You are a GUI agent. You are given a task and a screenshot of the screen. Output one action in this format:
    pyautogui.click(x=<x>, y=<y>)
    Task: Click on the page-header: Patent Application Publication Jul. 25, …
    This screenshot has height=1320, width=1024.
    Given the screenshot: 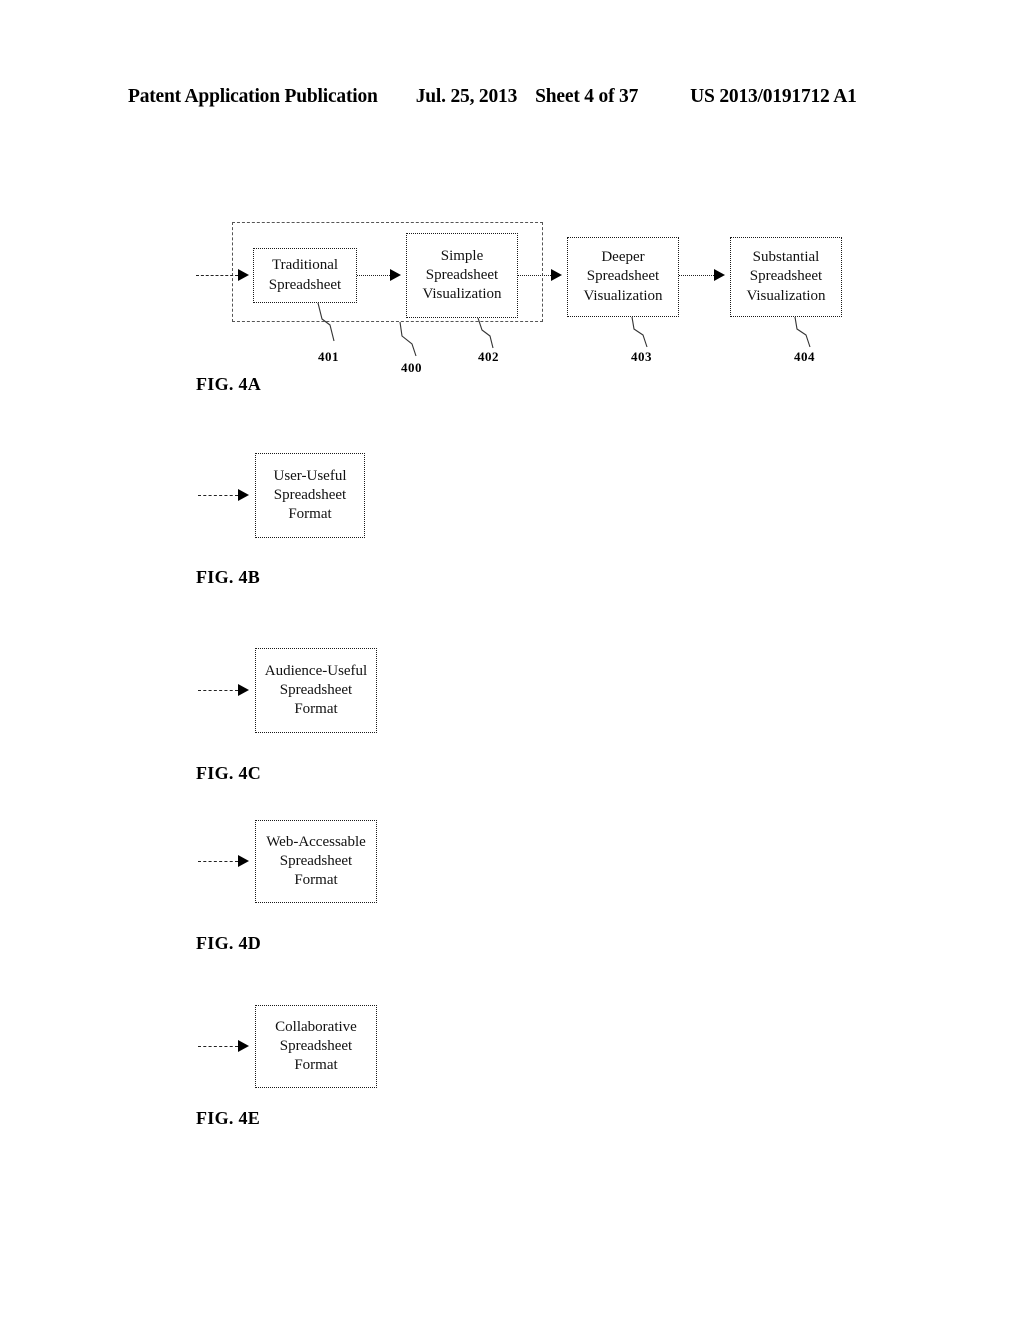 What is the action you would take?
    pyautogui.click(x=512, y=99)
    